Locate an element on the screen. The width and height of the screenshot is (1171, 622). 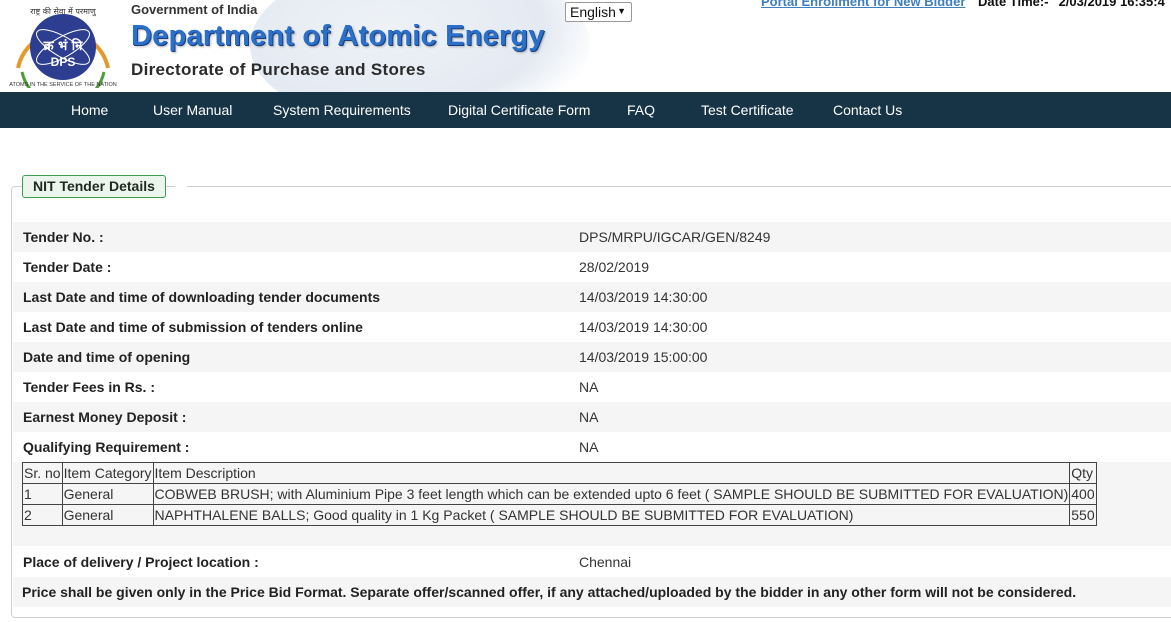
field-row-tender-fees: Tender Fees in Rs. : NA is located at coordinates (592, 387).